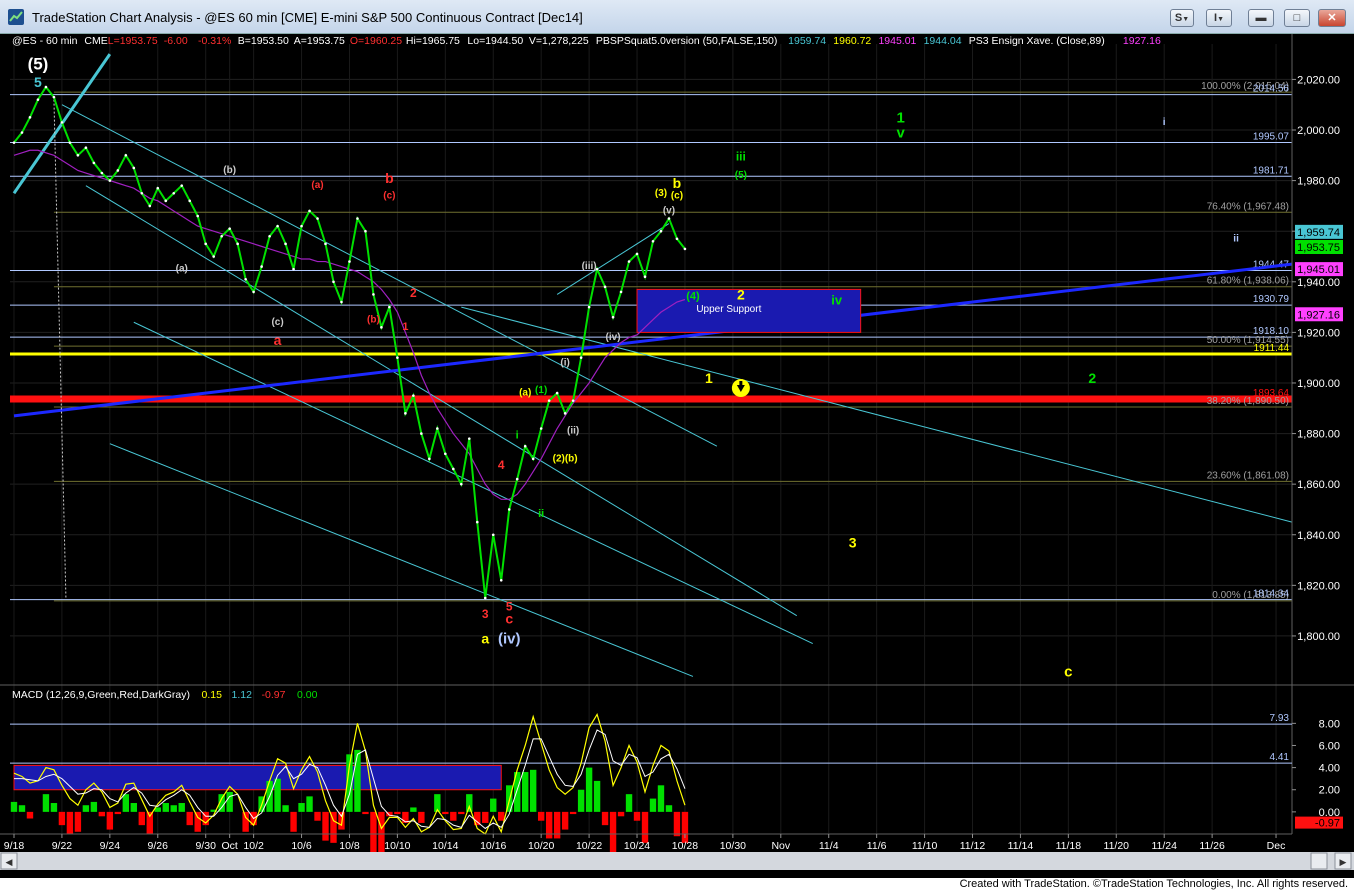 Image resolution: width=1354 pixels, height=892 pixels. I want to click on macd-tick-label: 4.00, so click(1329, 769).